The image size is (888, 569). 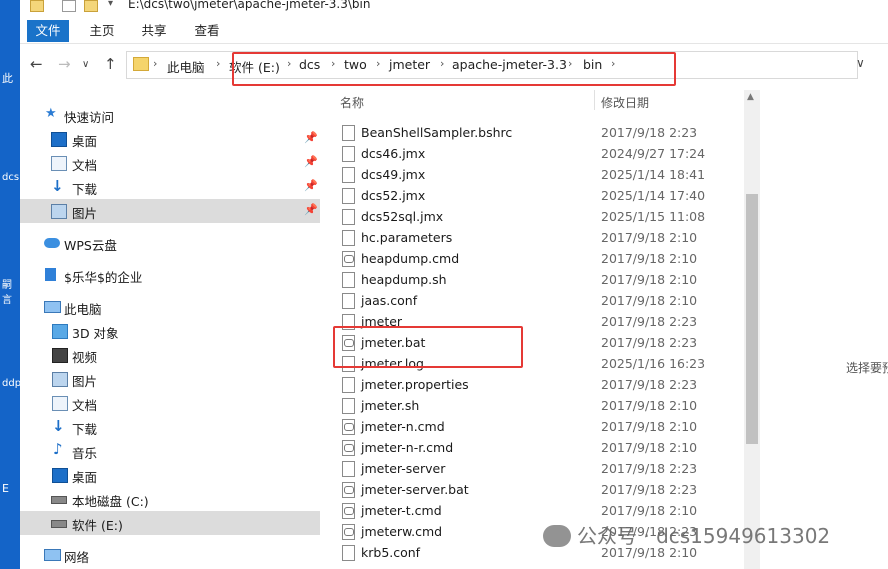 What do you see at coordinates (535, 427) in the screenshot?
I see `file-row: jmeter-n.cmd 2017/9/18 2:10` at bounding box center [535, 427].